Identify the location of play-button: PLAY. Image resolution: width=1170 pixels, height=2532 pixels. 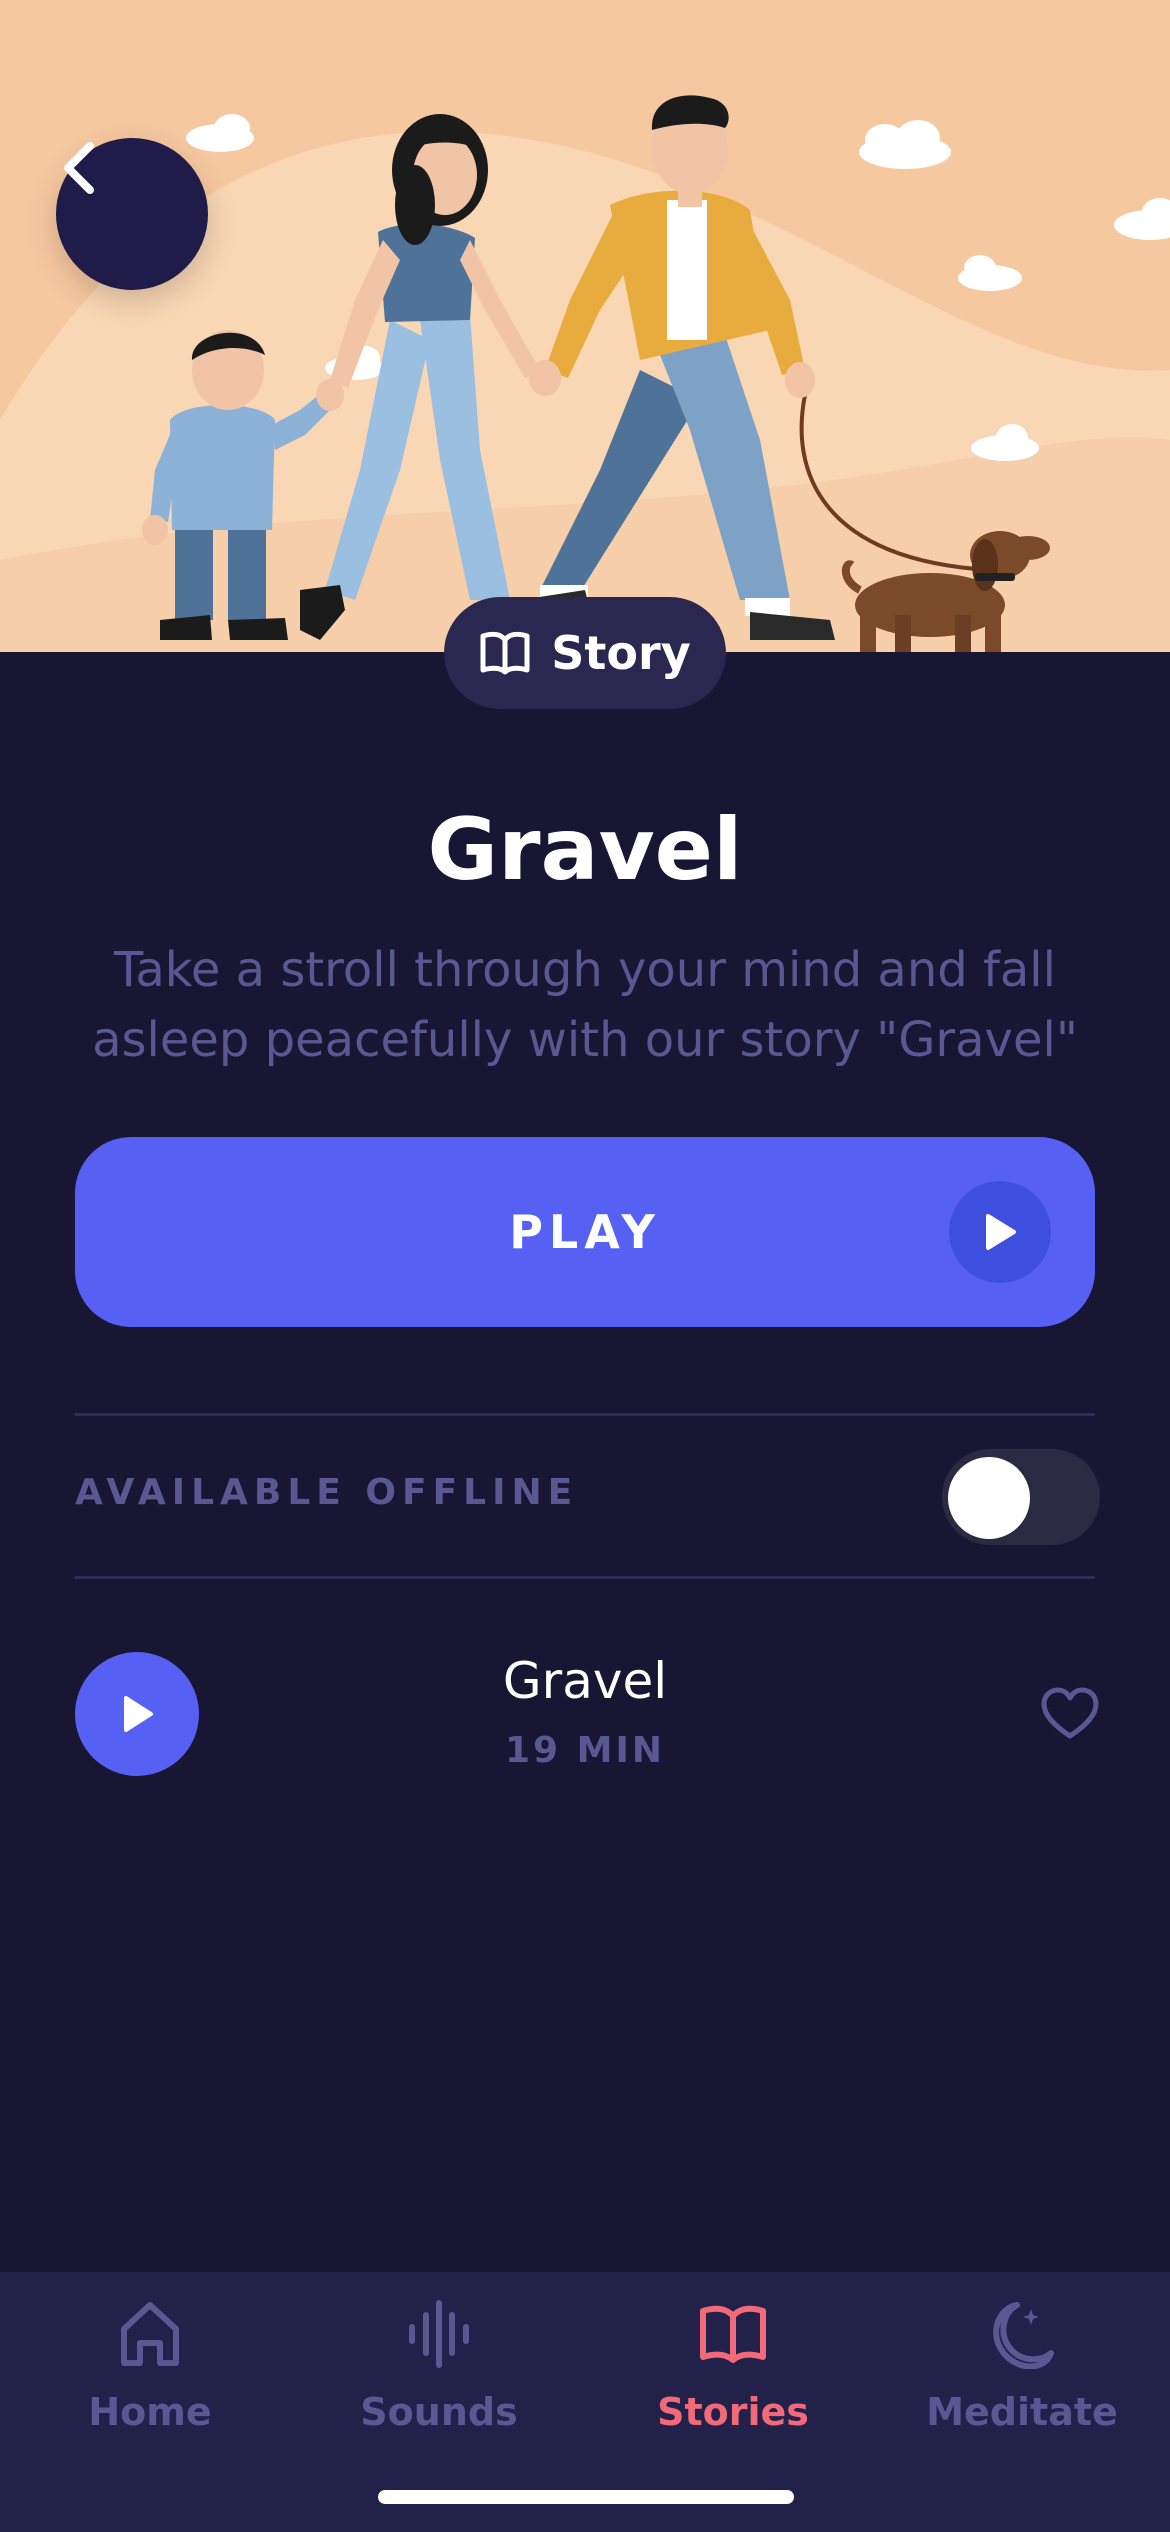
(585, 1232).